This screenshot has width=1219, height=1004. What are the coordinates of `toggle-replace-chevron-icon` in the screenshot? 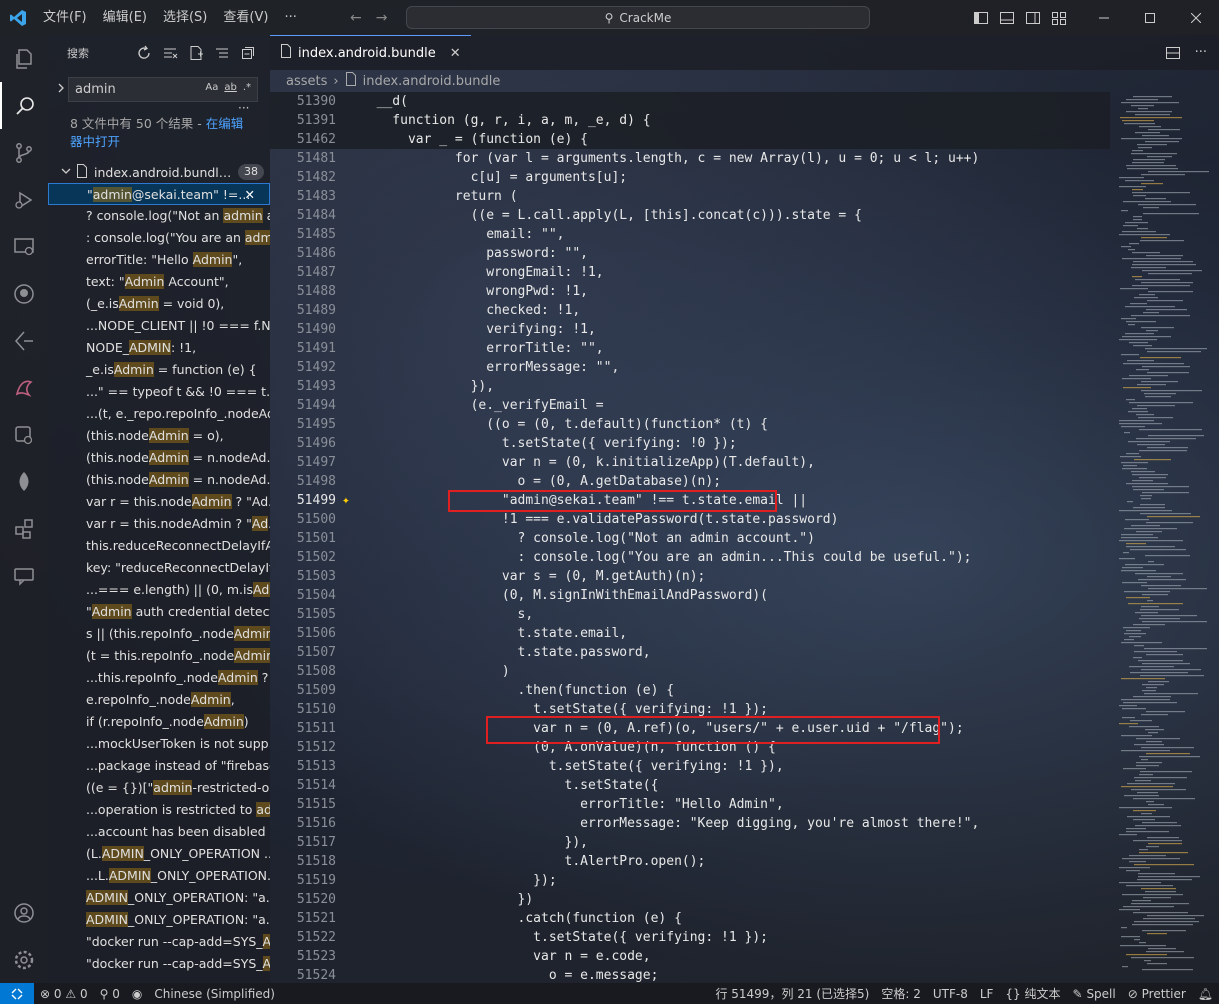 It's located at (61, 88).